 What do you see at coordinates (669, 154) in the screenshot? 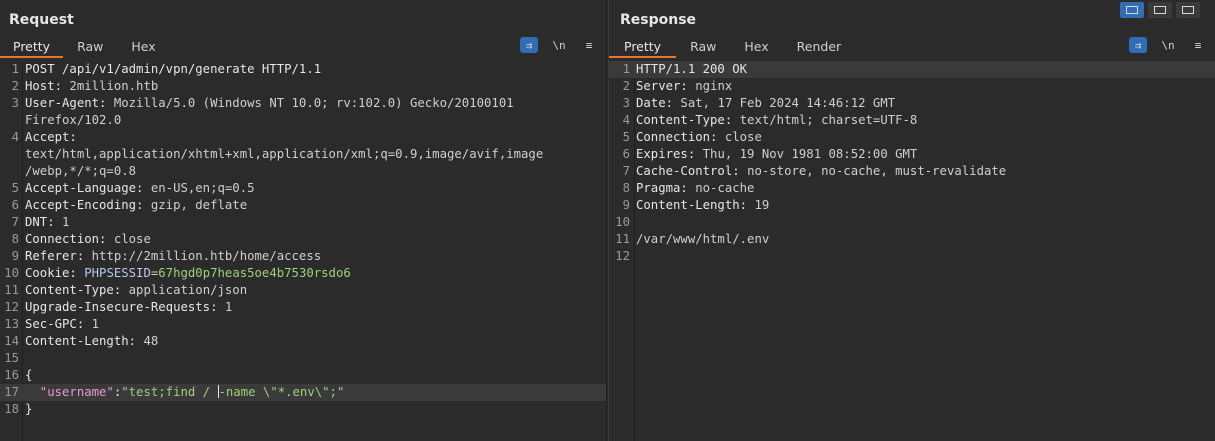
I see `code-token: Expires:` at bounding box center [669, 154].